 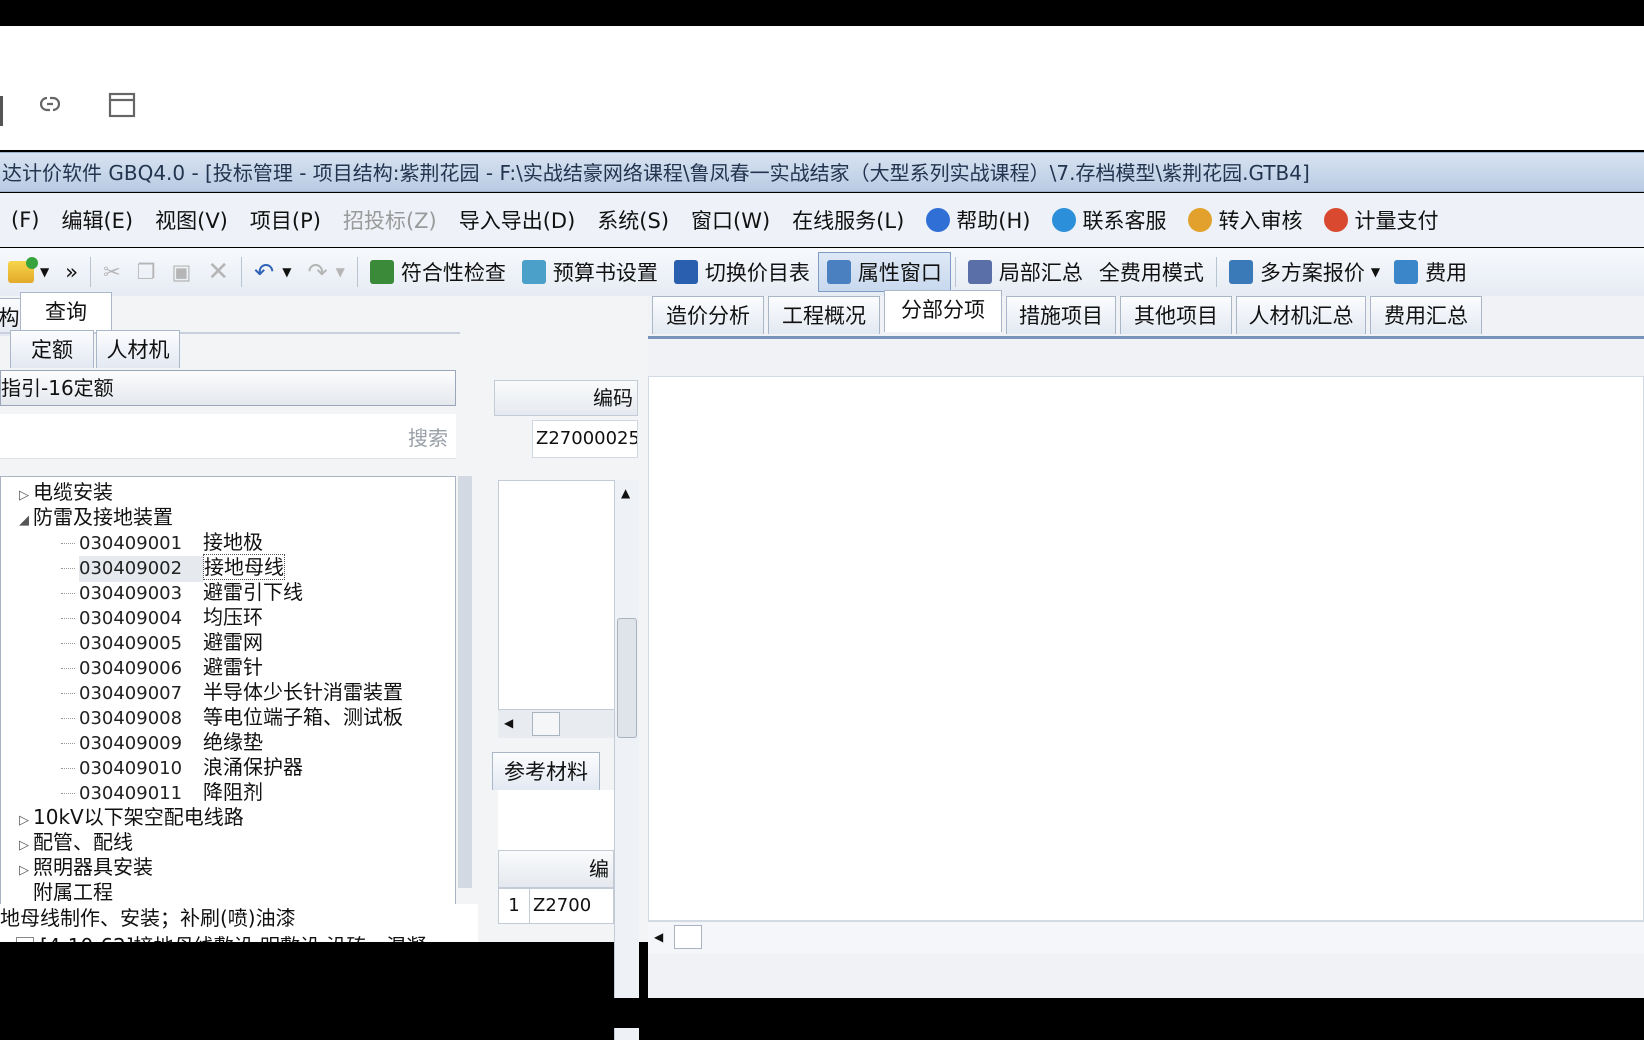 What do you see at coordinates (122, 108) in the screenshot?
I see `window-icon` at bounding box center [122, 108].